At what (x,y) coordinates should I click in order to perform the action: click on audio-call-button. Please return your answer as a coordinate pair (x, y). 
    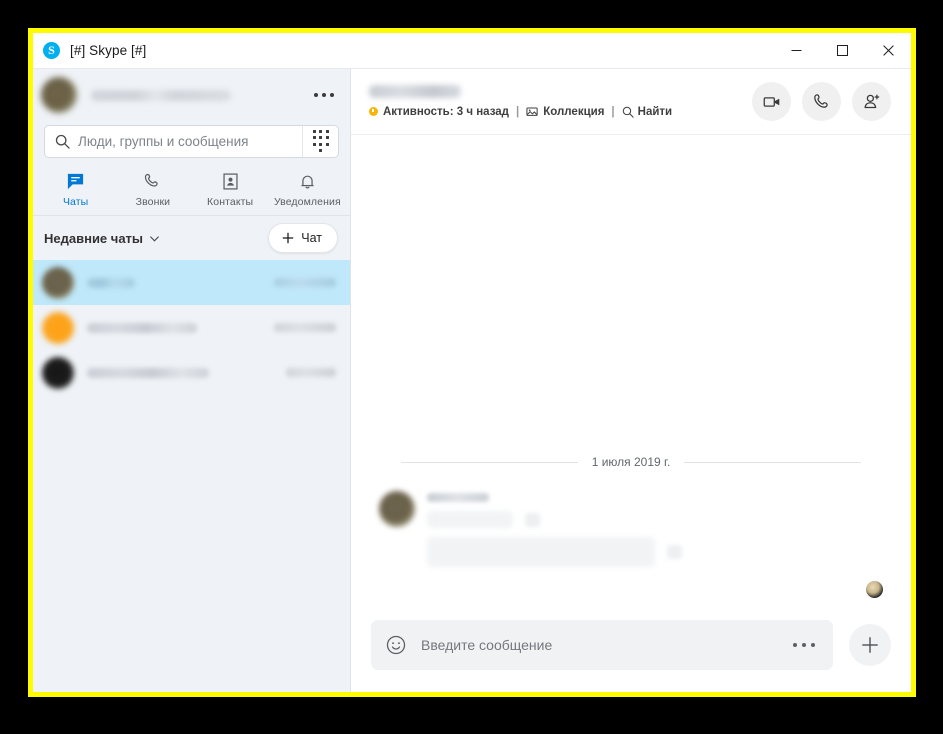
    Looking at the image, I should click on (821, 101).